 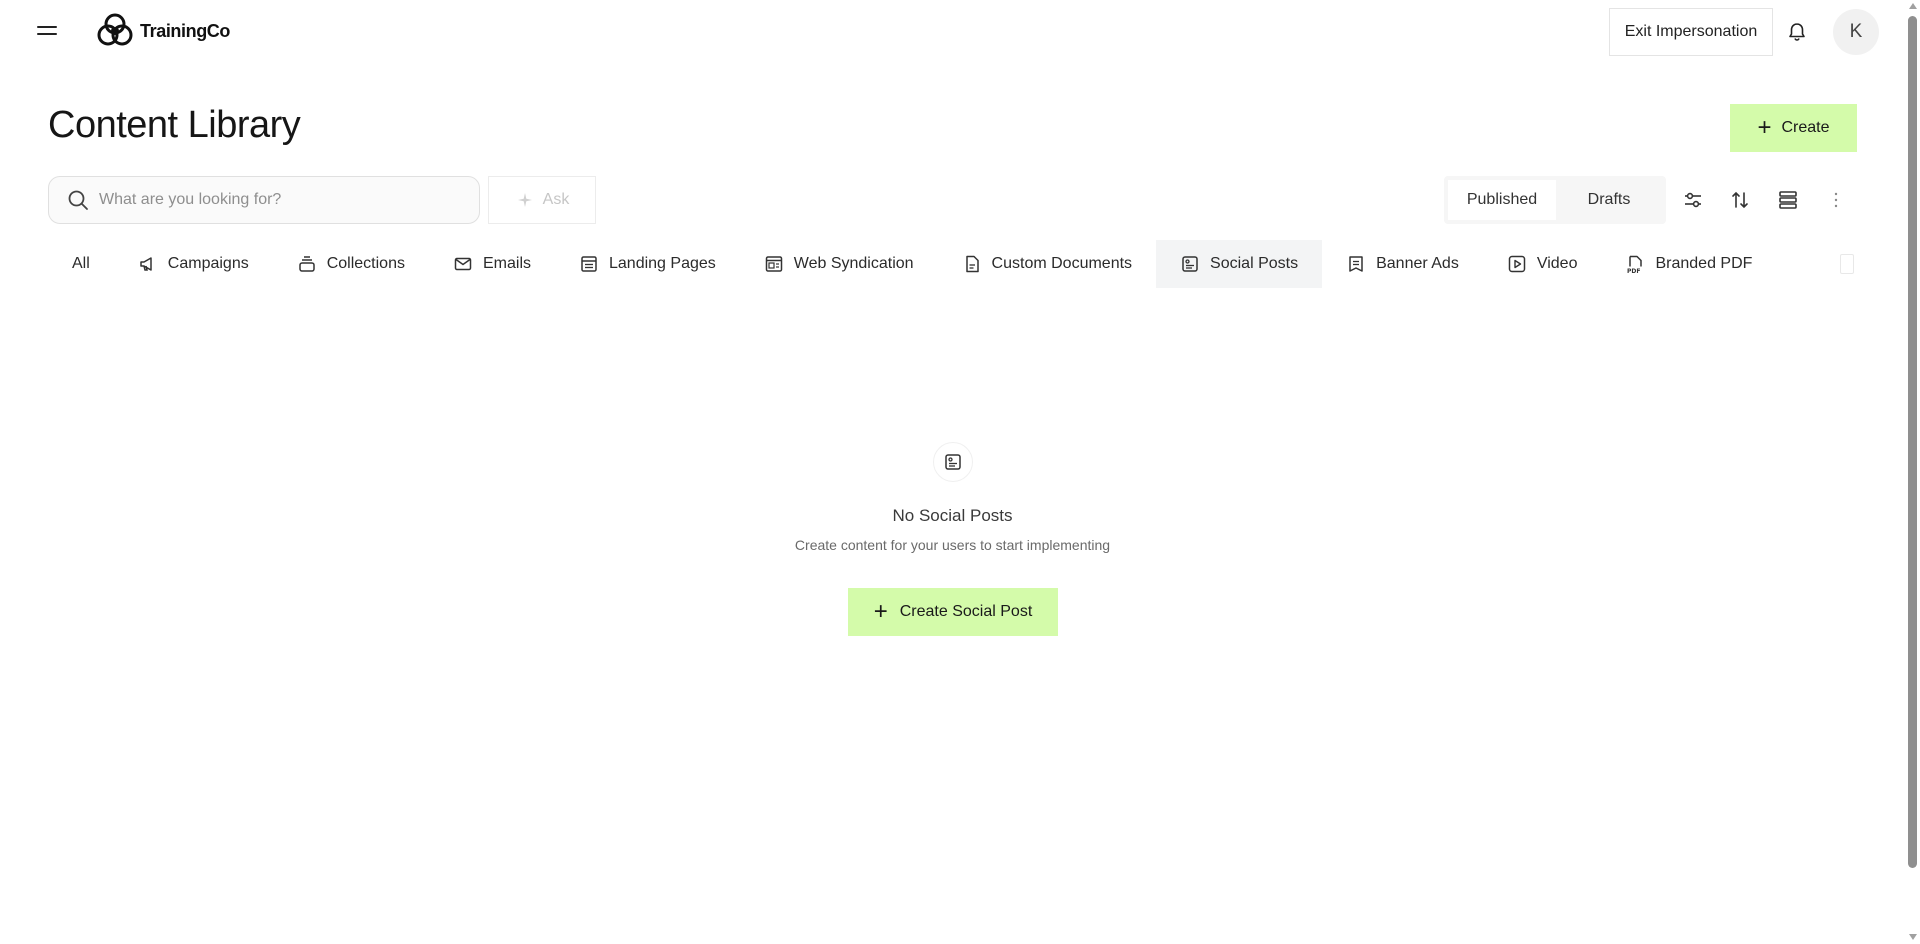 I want to click on trainingco-logo-icon, so click(x=115, y=29).